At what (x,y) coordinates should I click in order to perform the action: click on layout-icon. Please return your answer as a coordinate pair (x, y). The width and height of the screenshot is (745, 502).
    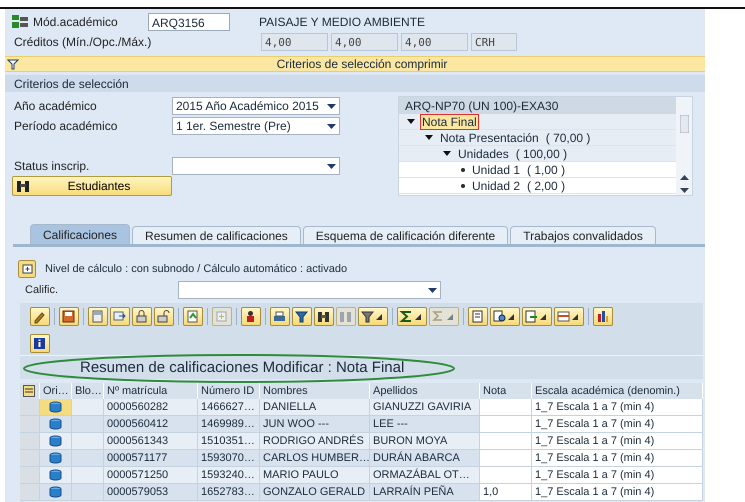
    Looking at the image, I should click on (29, 391).